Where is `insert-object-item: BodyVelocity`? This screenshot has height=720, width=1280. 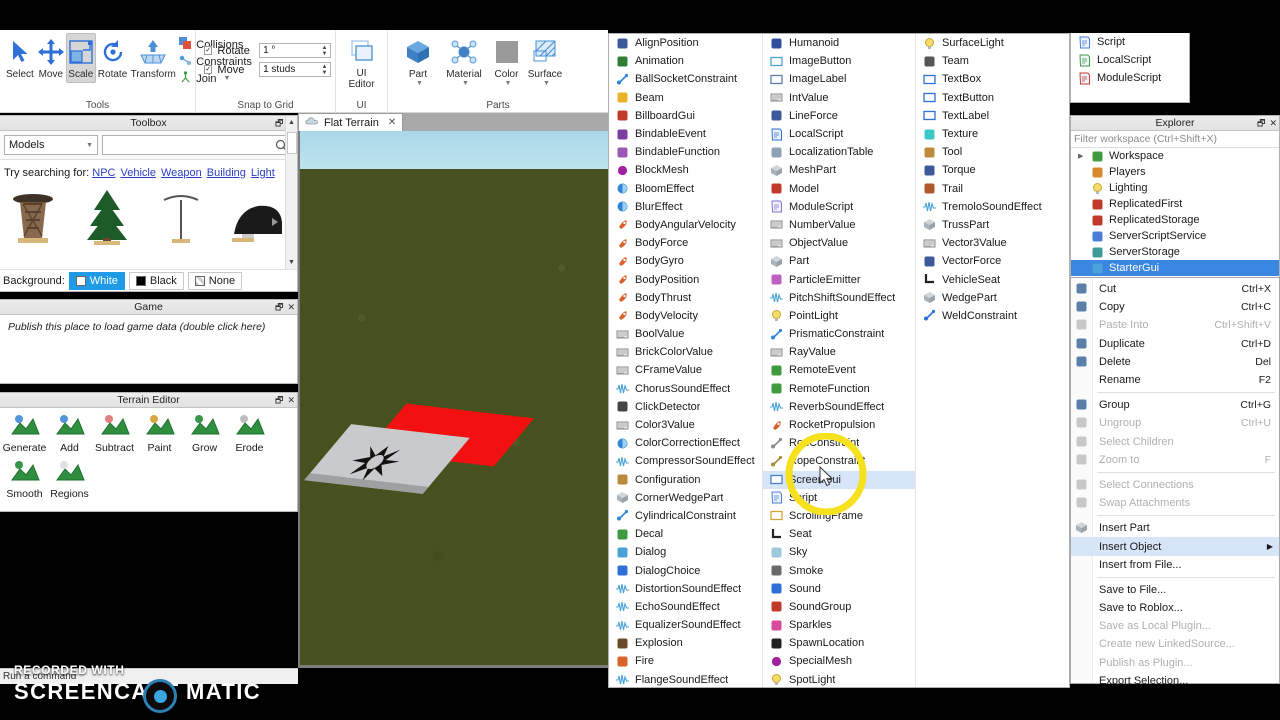 insert-object-item: BodyVelocity is located at coordinates (685, 316).